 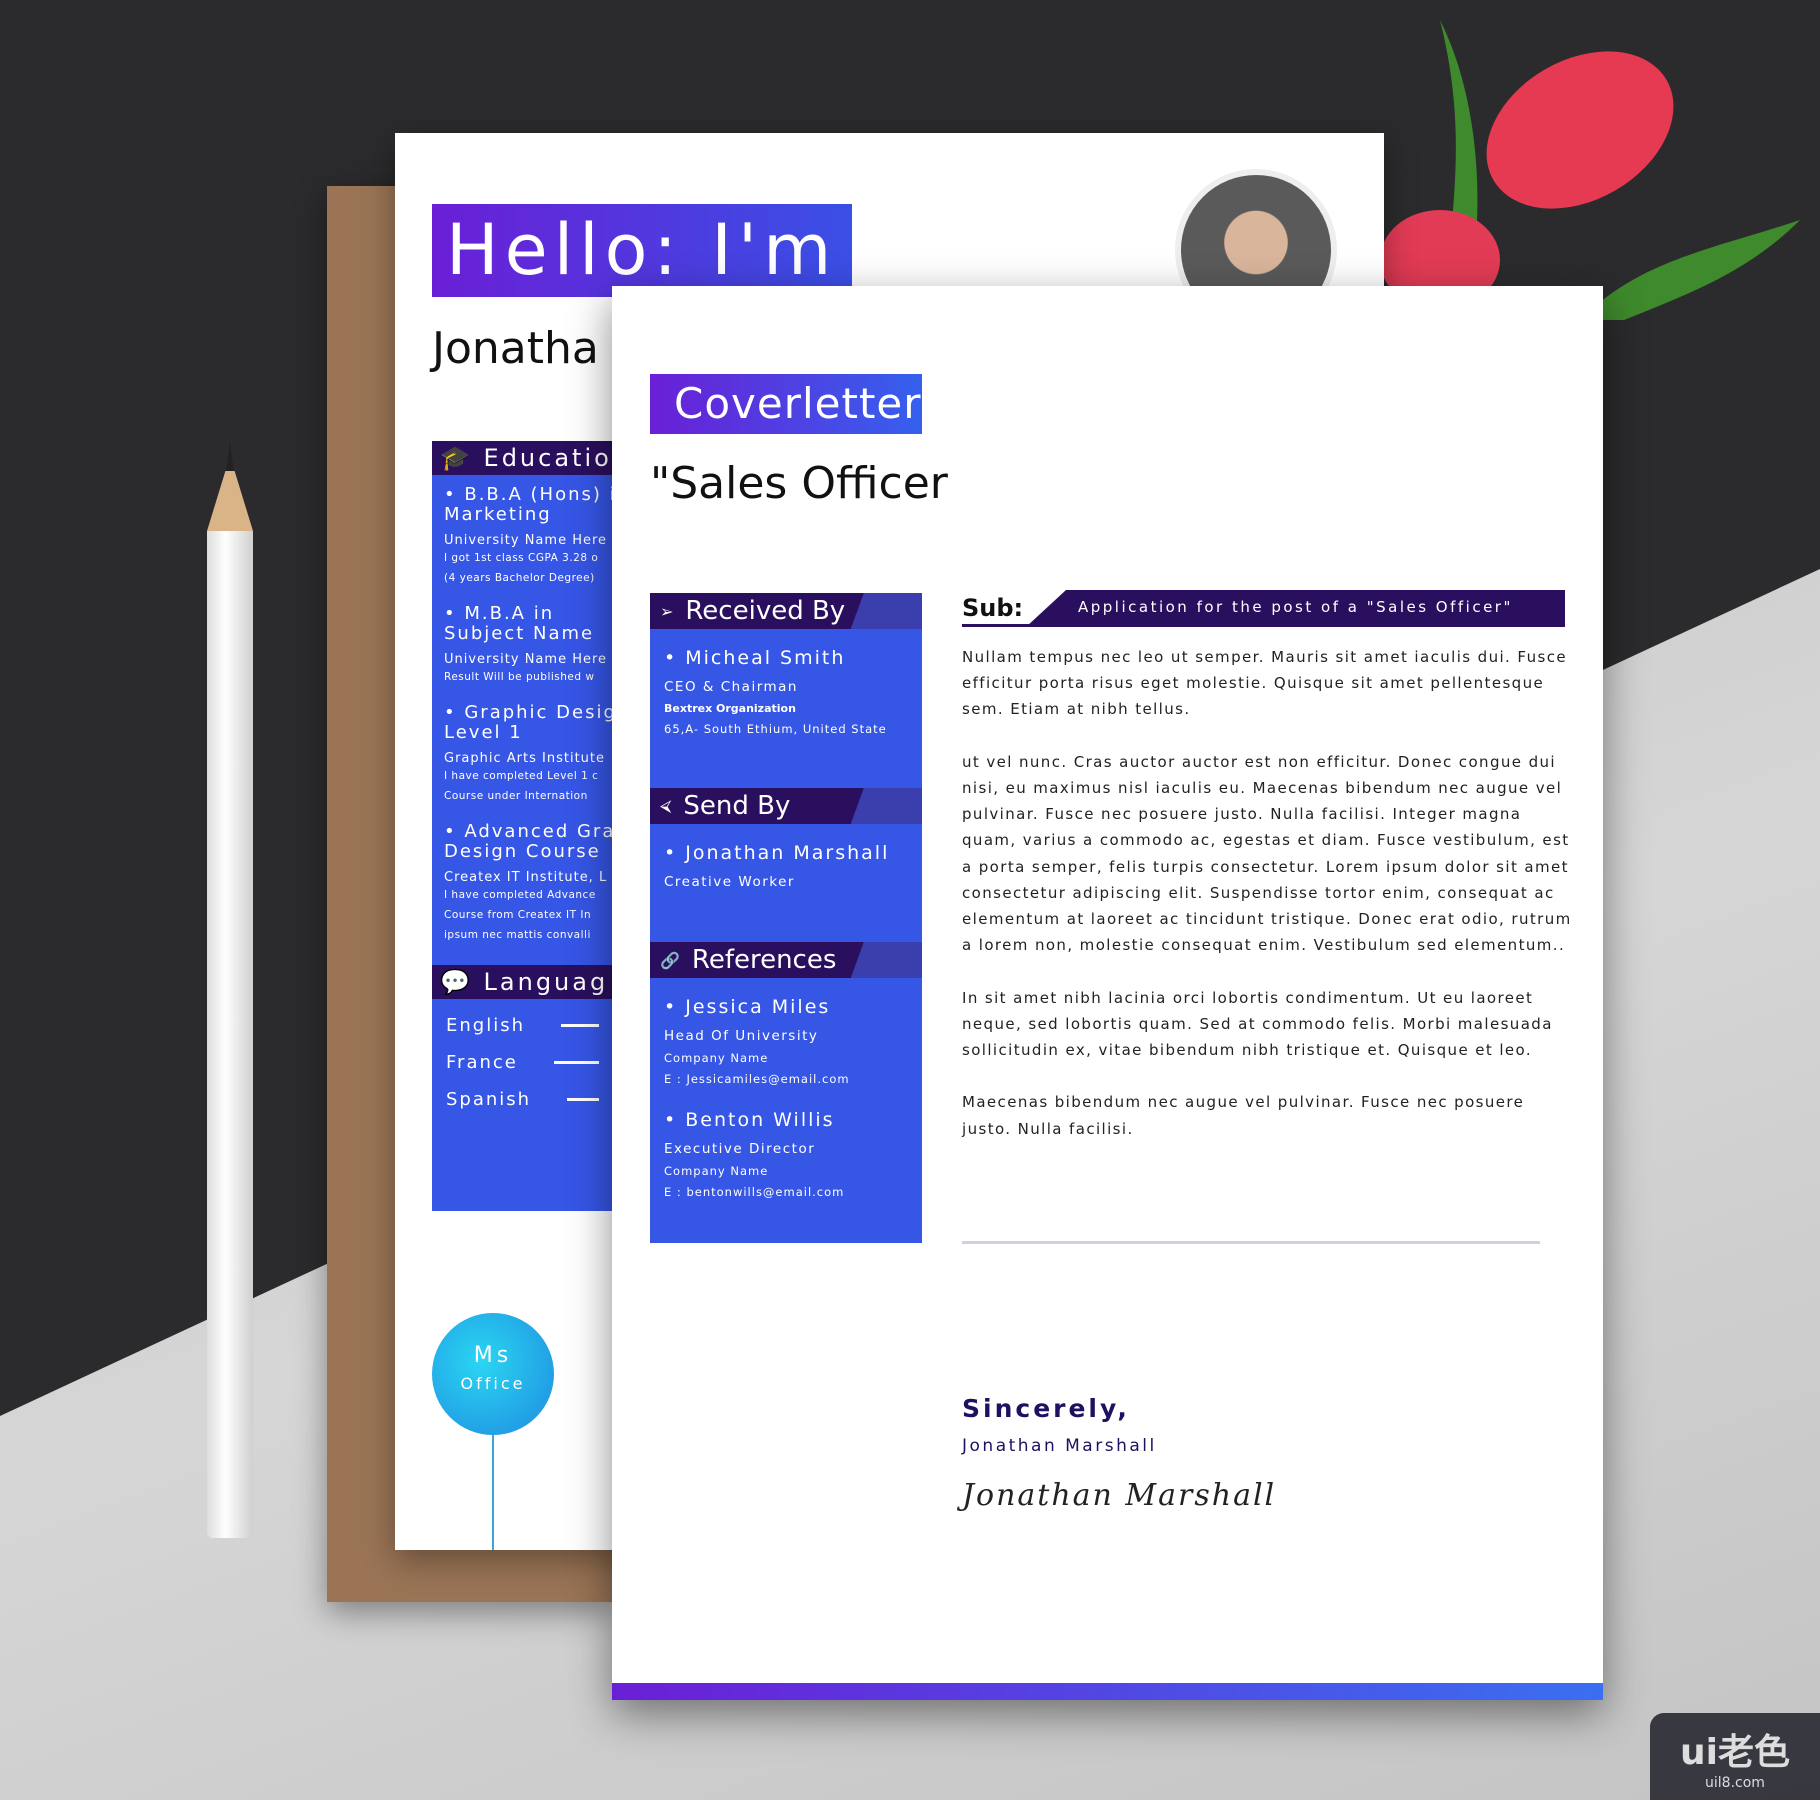 I want to click on title-line: Subject Name, so click(x=519, y=633).